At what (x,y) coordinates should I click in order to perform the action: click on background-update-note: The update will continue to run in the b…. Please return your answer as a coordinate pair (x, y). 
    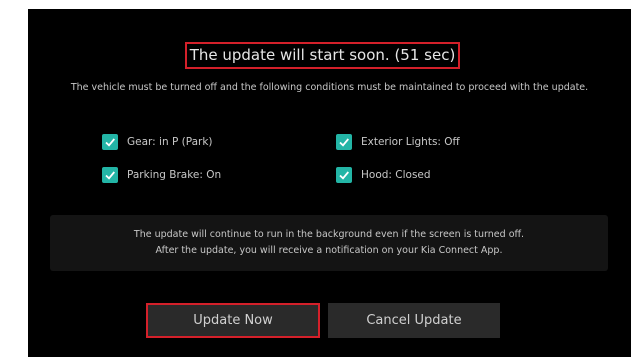
    Looking at the image, I should click on (329, 243).